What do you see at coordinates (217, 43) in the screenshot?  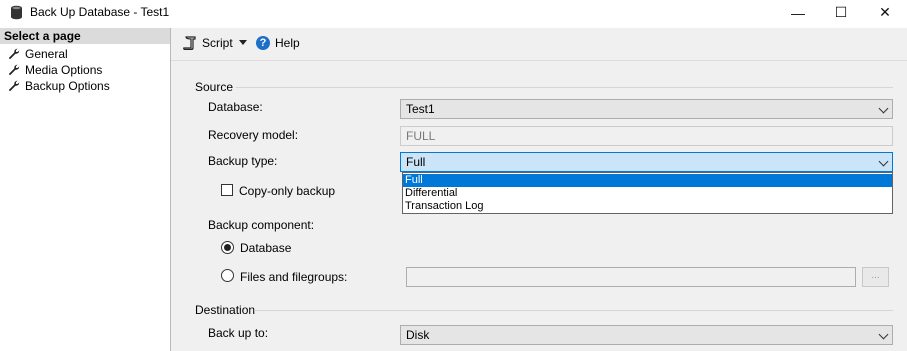 I see `script-label: Script` at bounding box center [217, 43].